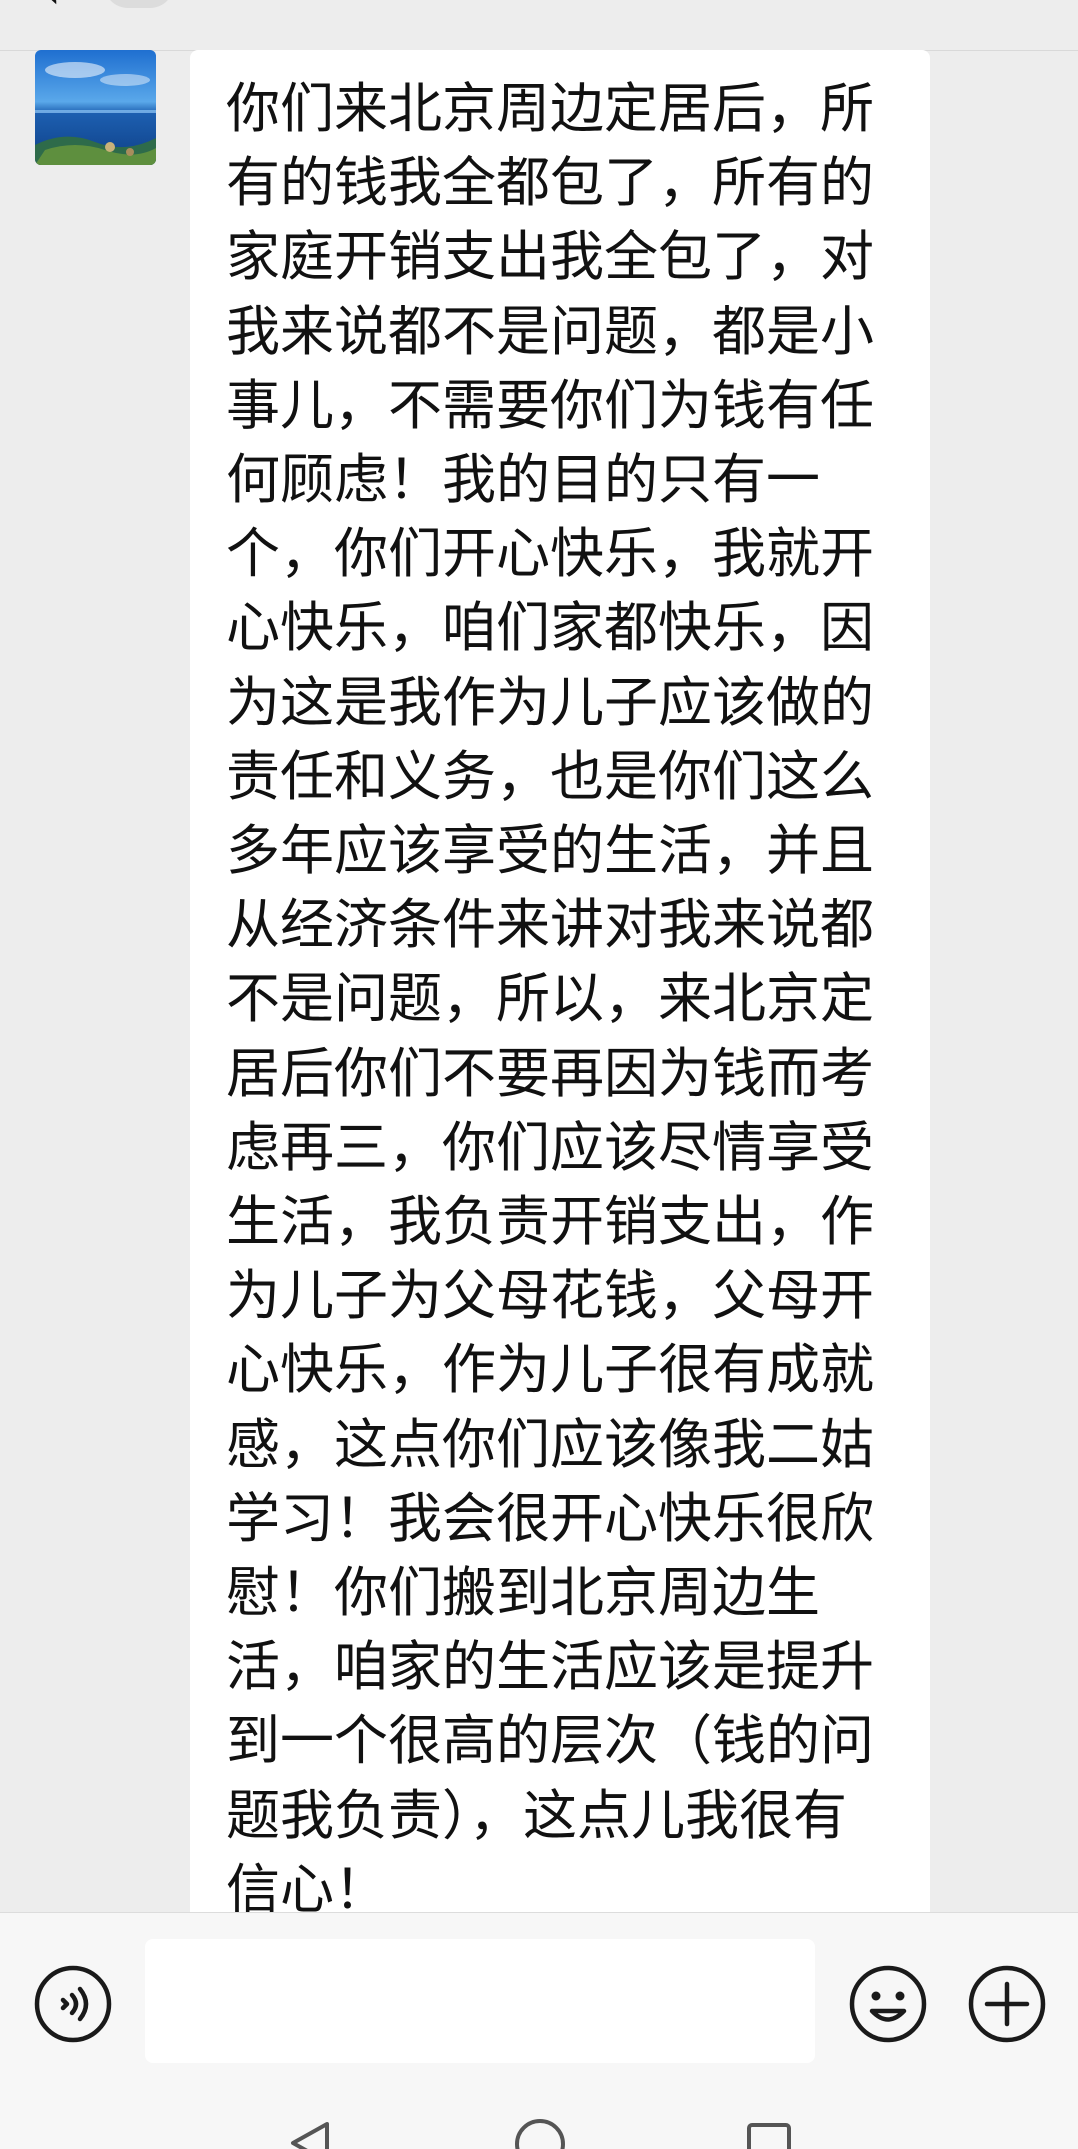  Describe the element at coordinates (72, 2003) in the screenshot. I see `voice-icon` at that location.